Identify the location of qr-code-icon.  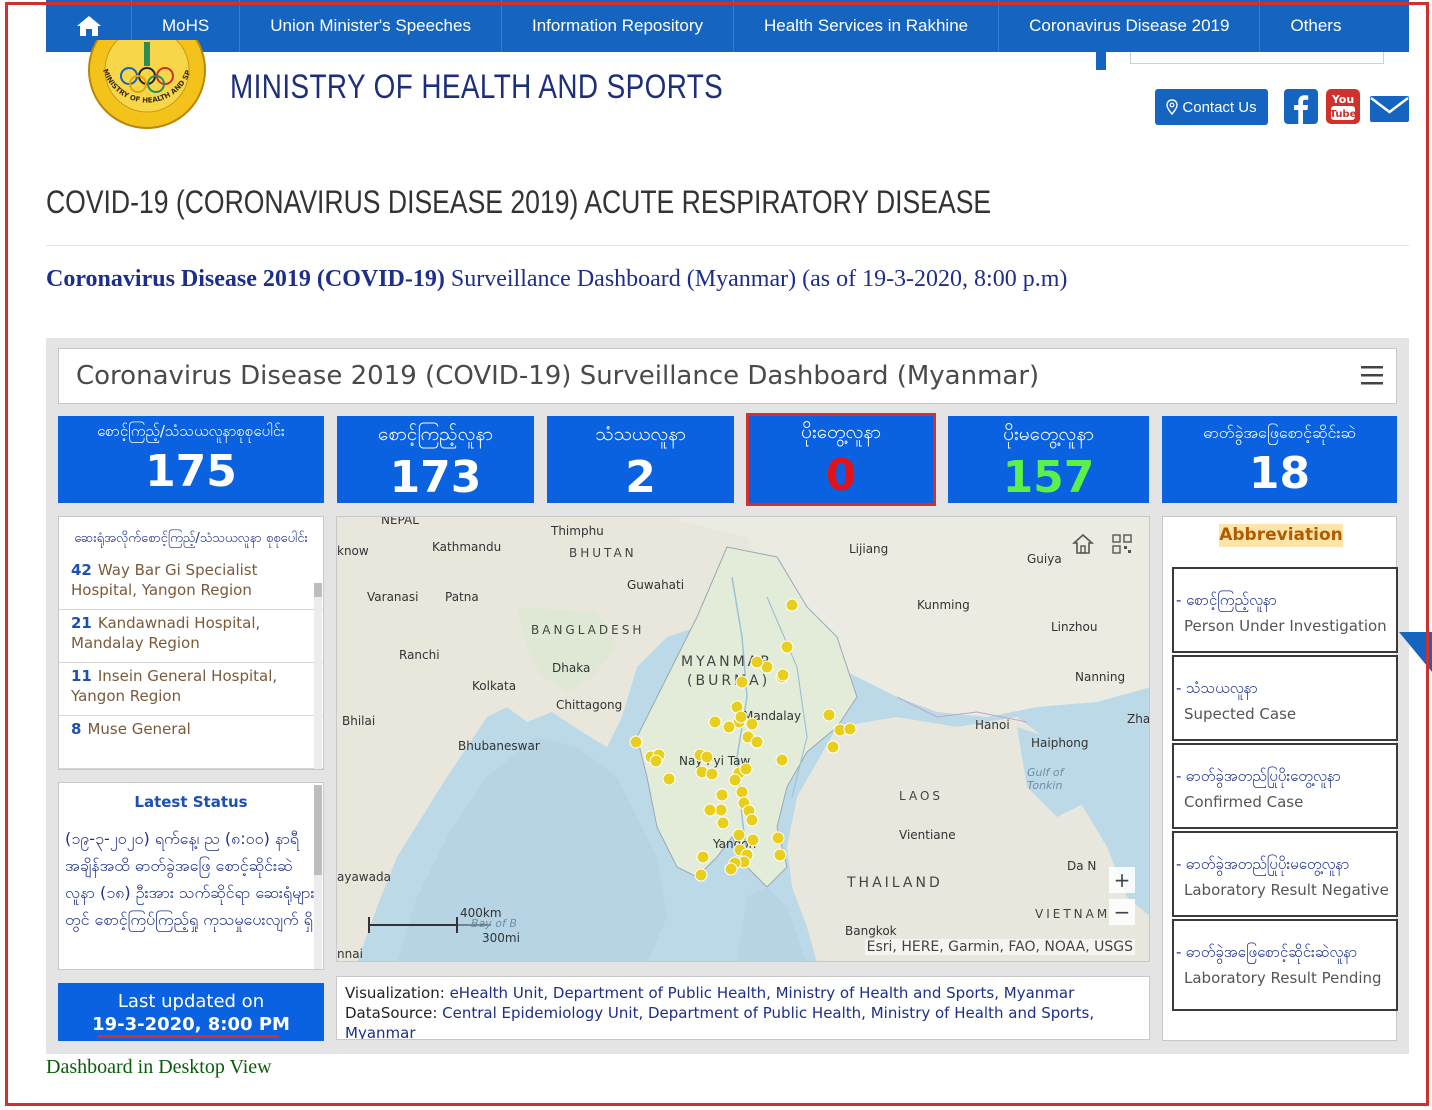
(1122, 544).